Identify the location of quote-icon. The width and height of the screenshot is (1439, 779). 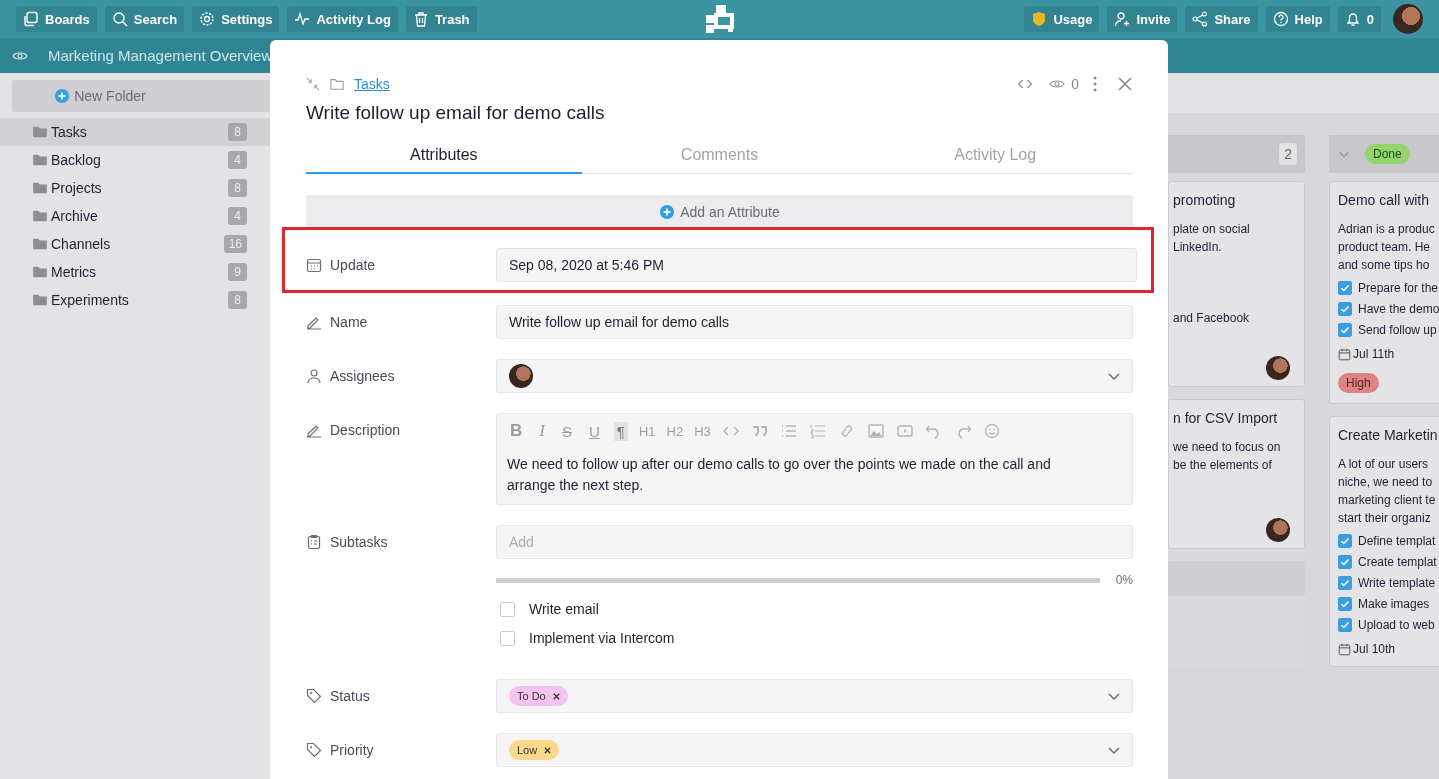
(759, 431).